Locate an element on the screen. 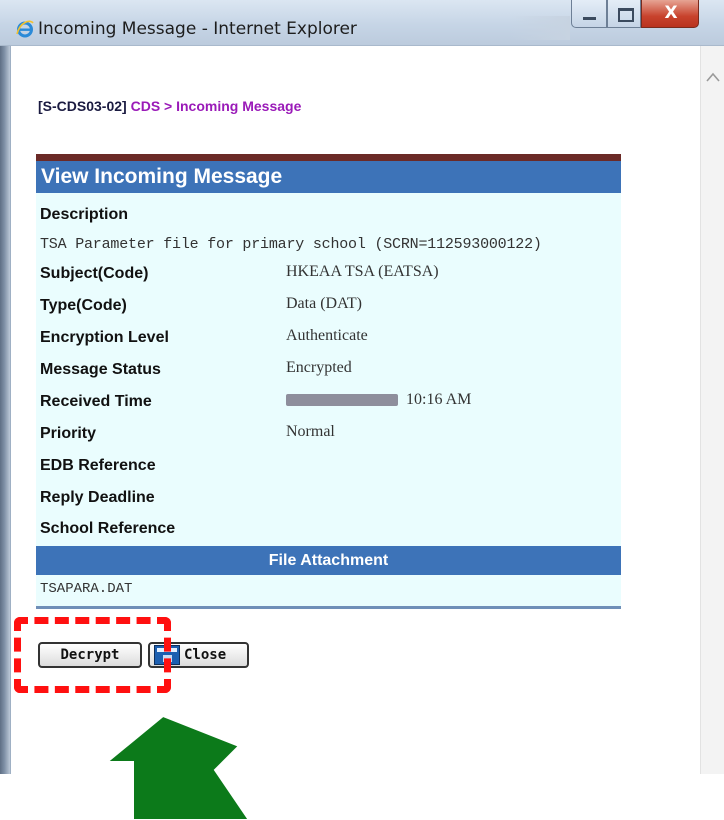  close-button-label: Close is located at coordinates (205, 655).